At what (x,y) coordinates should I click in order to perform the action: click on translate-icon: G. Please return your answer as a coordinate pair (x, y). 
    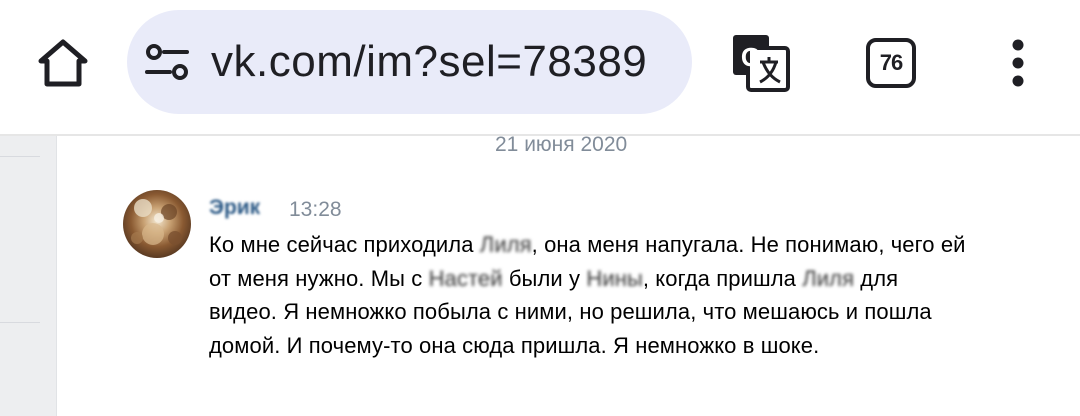
    Looking at the image, I should click on (761, 63).